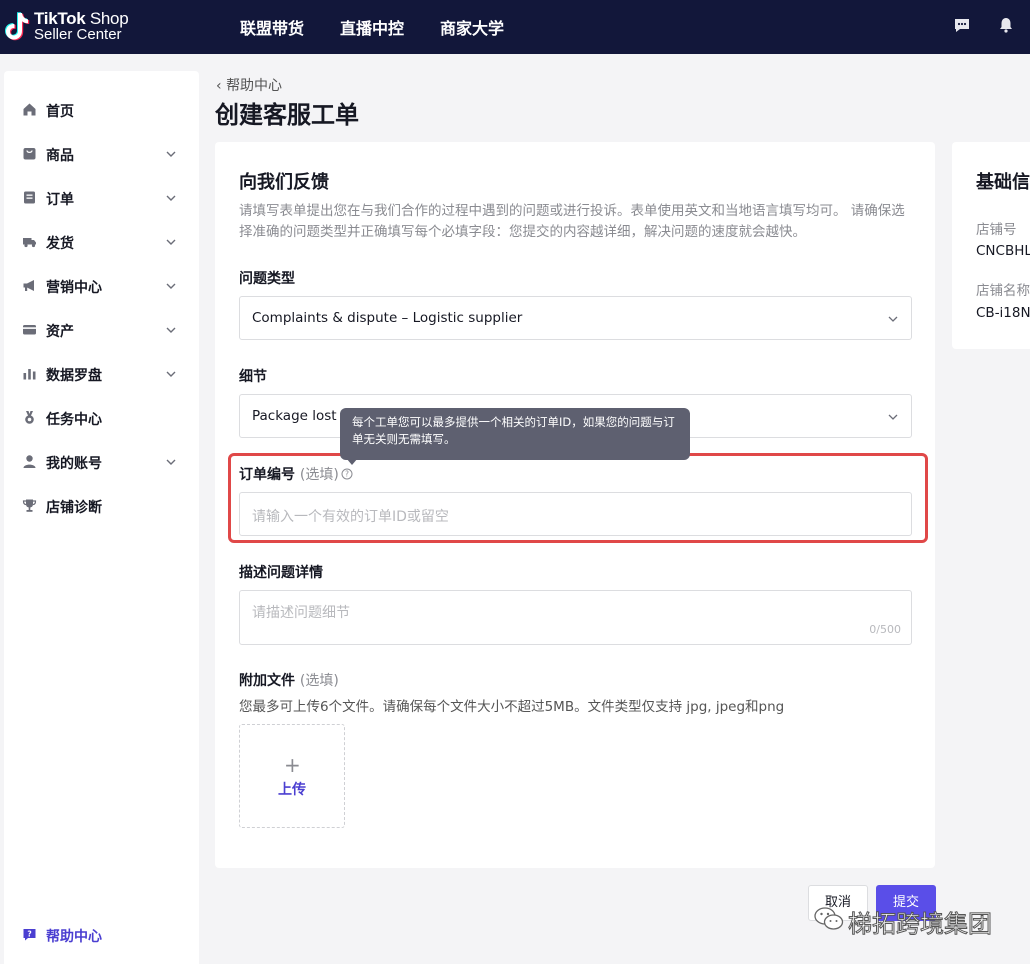 Image resolution: width=1030 pixels, height=964 pixels. What do you see at coordinates (74, 376) in the screenshot?
I see `sidebar-item-label: 数据罗盘` at bounding box center [74, 376].